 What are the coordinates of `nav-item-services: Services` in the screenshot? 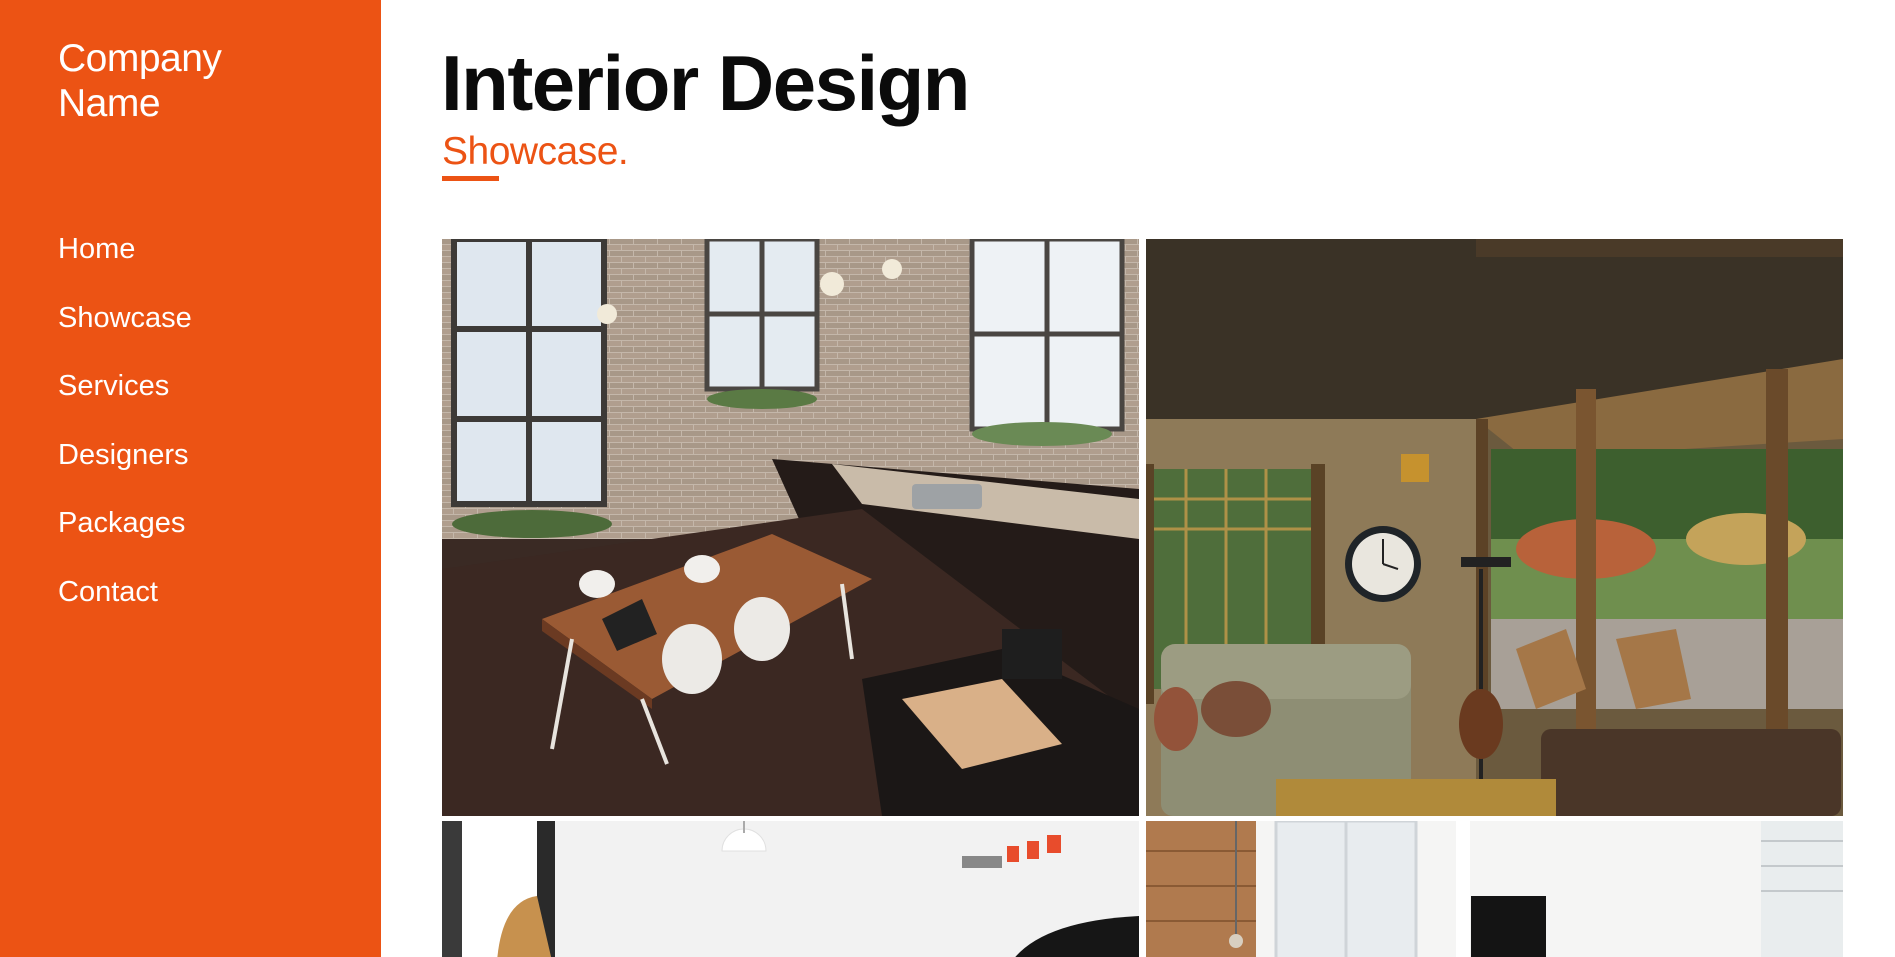 It's located at (125, 403).